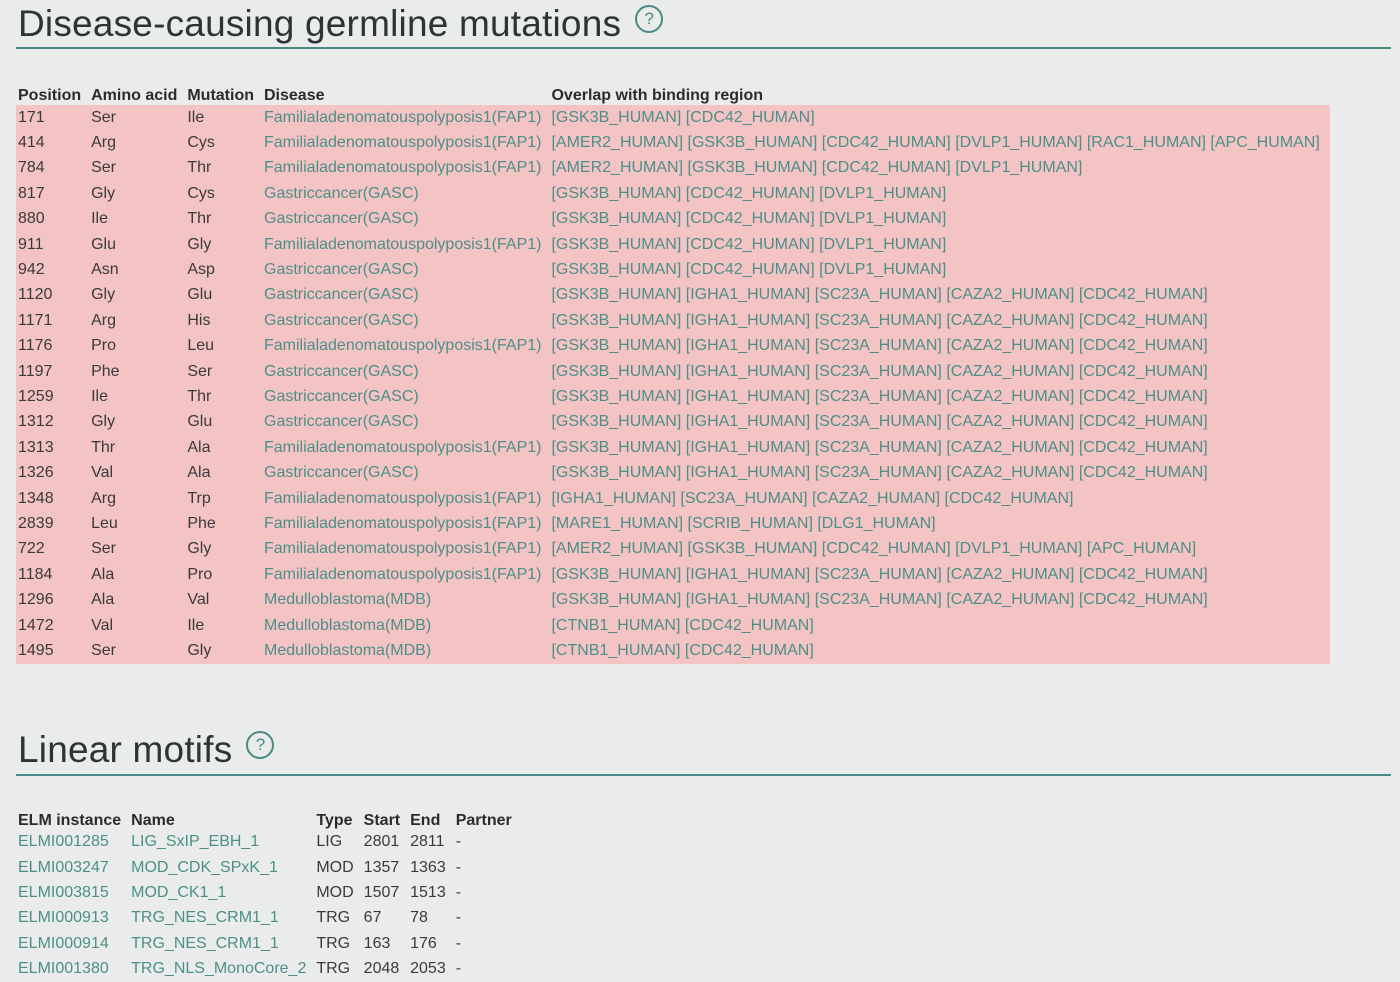 The image size is (1400, 982). I want to click on elm-instance-link: ELMI000913, so click(63, 917).